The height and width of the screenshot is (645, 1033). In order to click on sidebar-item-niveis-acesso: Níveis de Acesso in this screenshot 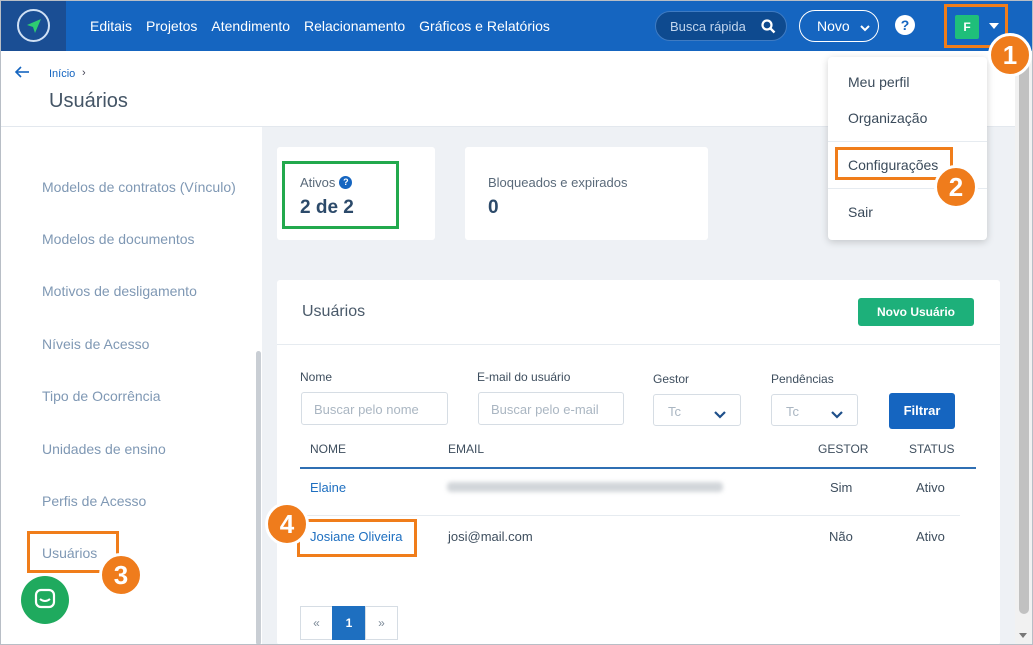, I will do `click(95, 344)`.